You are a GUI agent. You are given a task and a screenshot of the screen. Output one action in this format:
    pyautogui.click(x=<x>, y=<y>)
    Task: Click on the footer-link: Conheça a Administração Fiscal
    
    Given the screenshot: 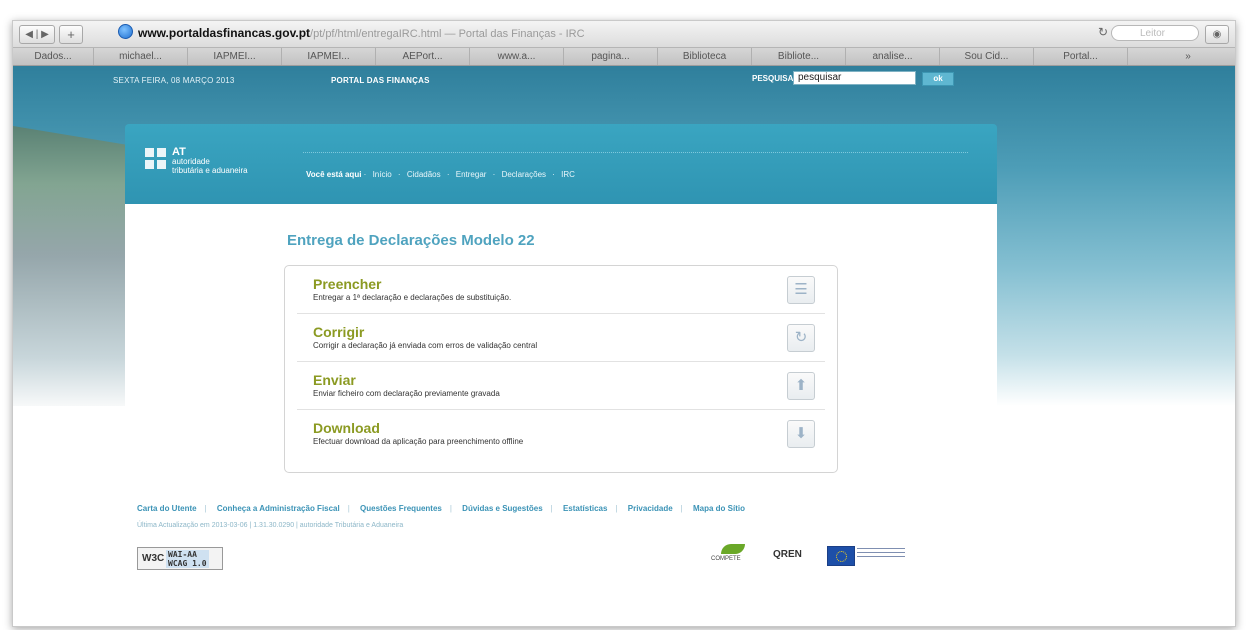 What is the action you would take?
    pyautogui.click(x=278, y=508)
    